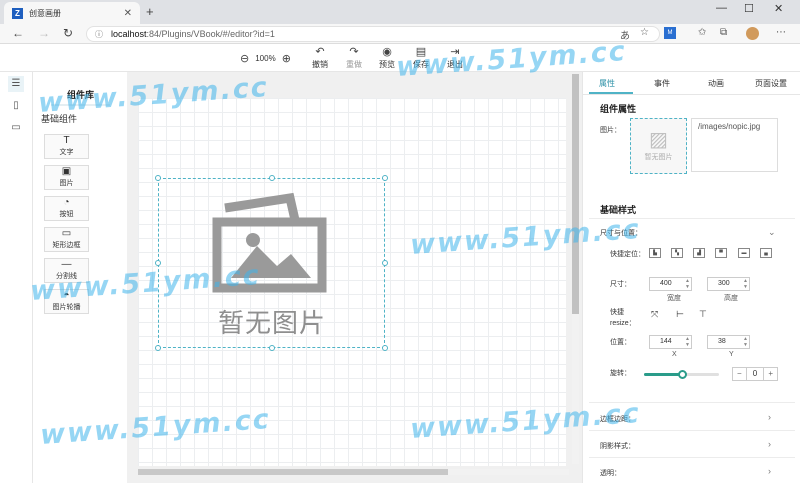  I want to click on close-window-button: ✕, so click(778, 8).